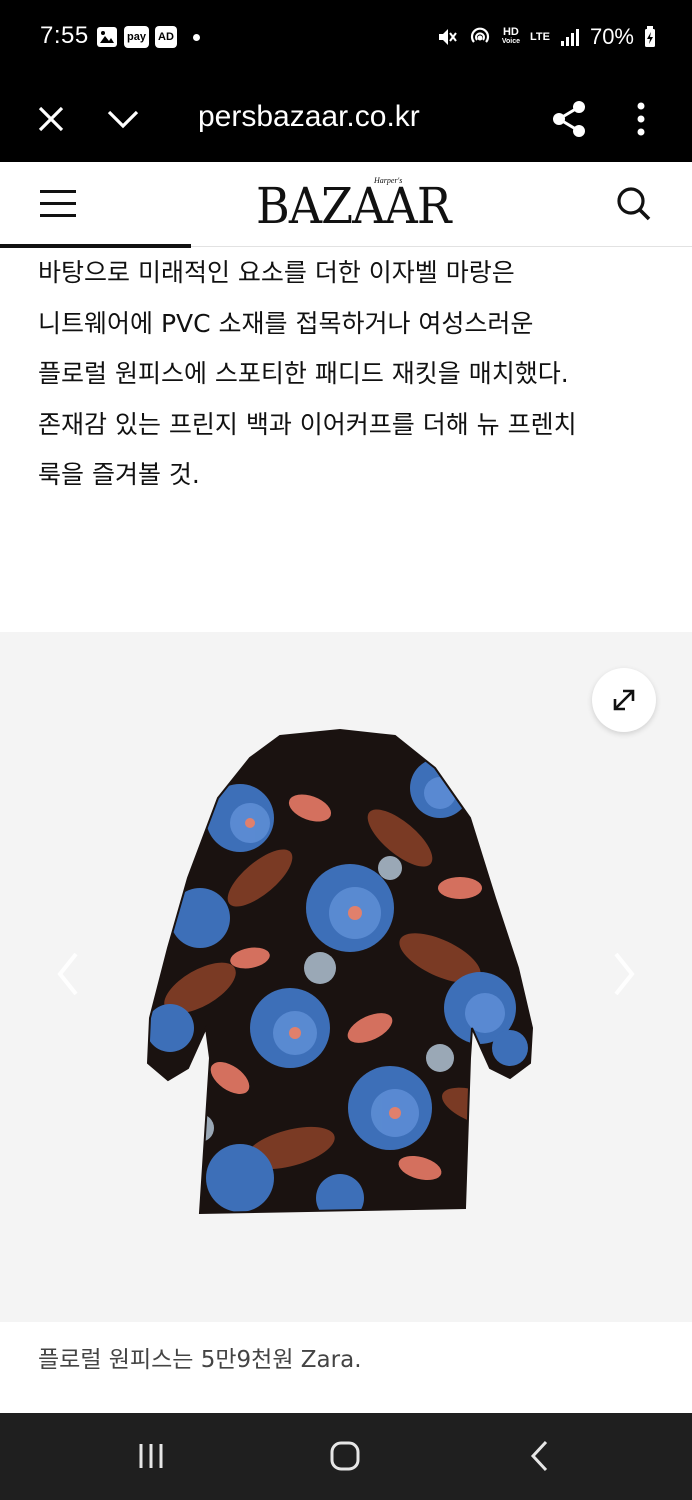 This screenshot has width=692, height=1500. I want to click on status-bar: 7:55 pay AD HD Voice LTE 70%, so click(346, 38).